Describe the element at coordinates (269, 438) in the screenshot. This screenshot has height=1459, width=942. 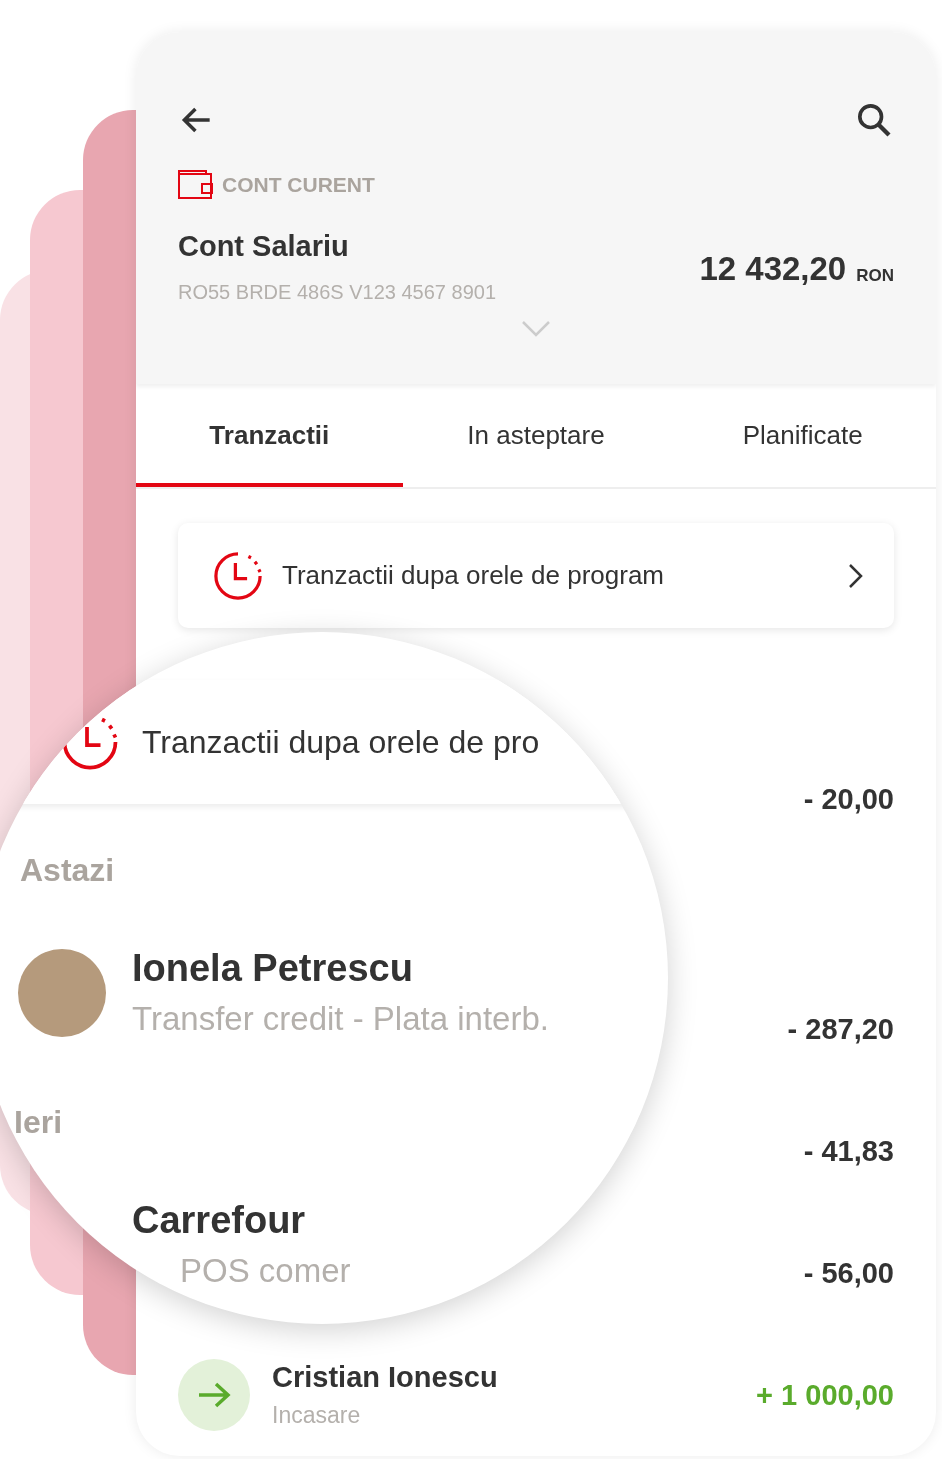
I see `tab: Tranzactii` at that location.